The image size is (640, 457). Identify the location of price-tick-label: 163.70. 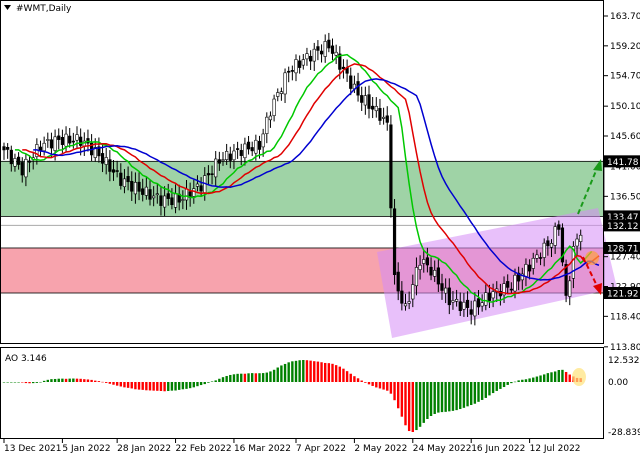
(625, 17).